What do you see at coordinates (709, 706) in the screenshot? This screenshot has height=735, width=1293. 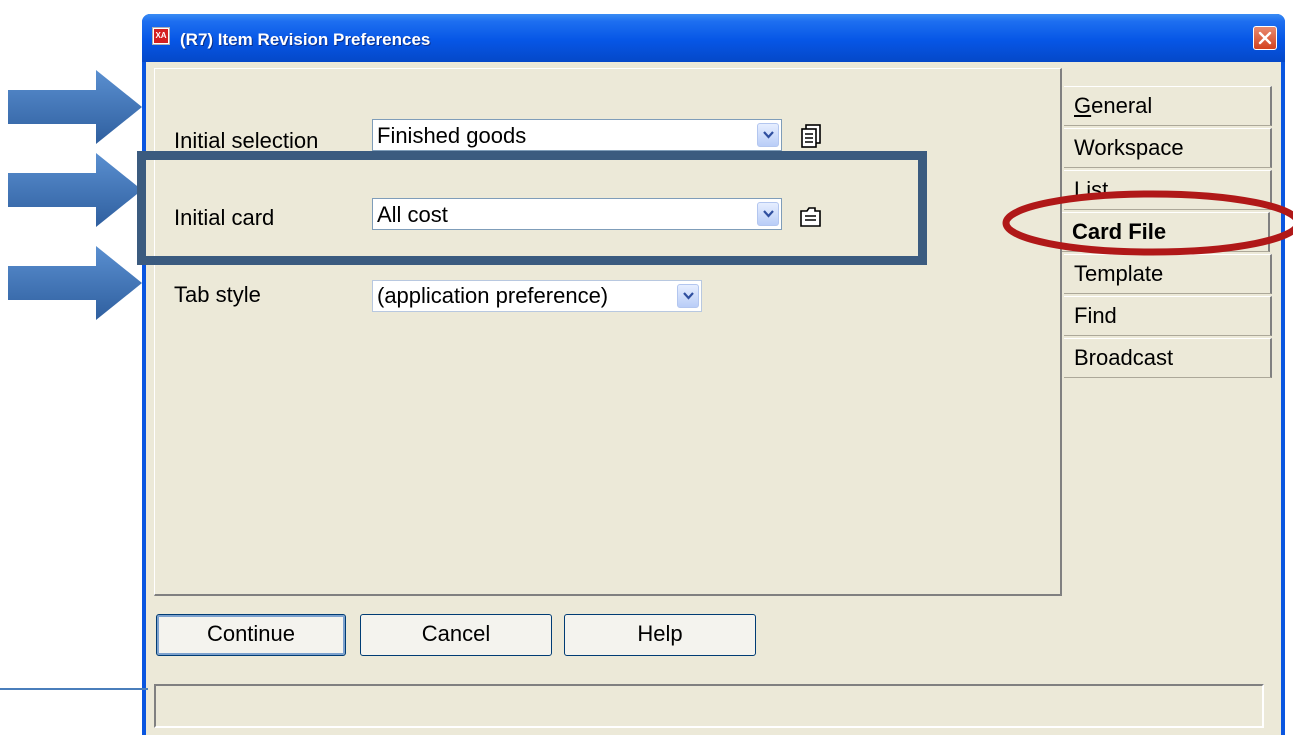 I see `status-bar` at bounding box center [709, 706].